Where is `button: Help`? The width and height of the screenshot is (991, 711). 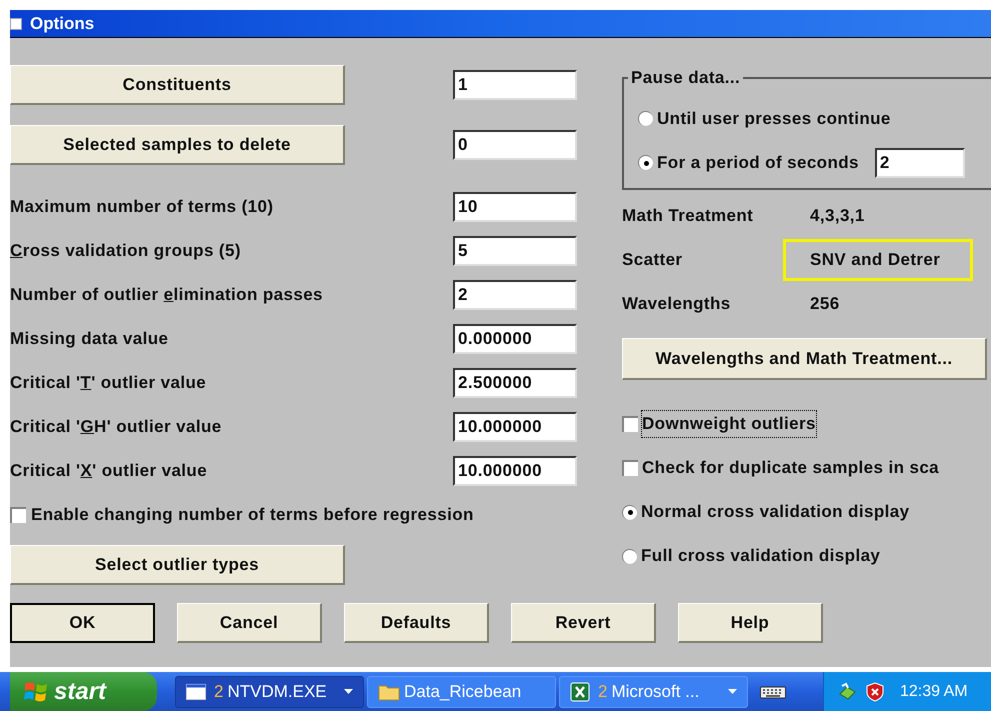
button: Help is located at coordinates (750, 623).